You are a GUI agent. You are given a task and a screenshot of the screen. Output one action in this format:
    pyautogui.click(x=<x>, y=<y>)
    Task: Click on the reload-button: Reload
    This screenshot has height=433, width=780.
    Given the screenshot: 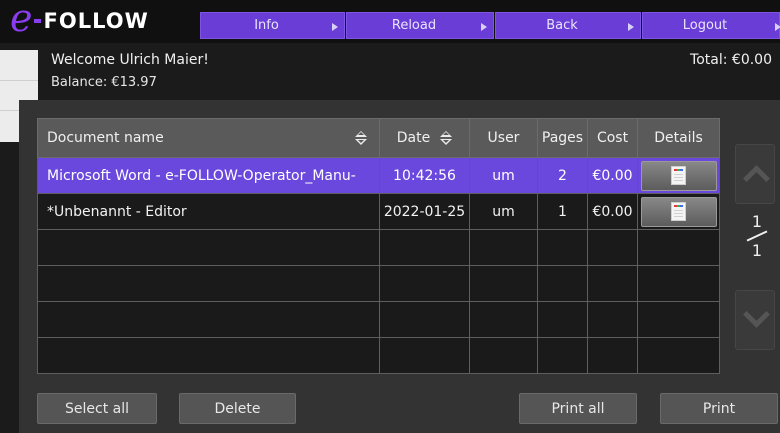 What is the action you would take?
    pyautogui.click(x=420, y=25)
    